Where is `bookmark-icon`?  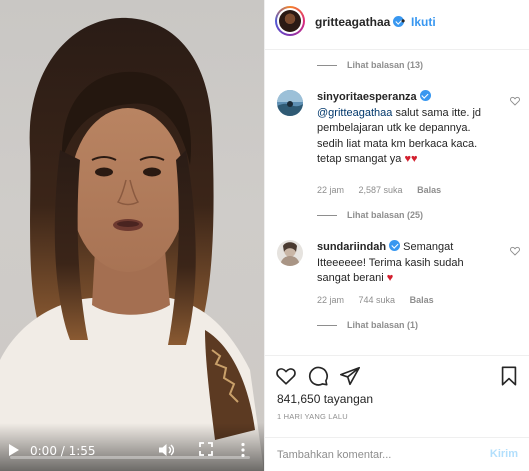
bookmark-icon is located at coordinates (509, 376).